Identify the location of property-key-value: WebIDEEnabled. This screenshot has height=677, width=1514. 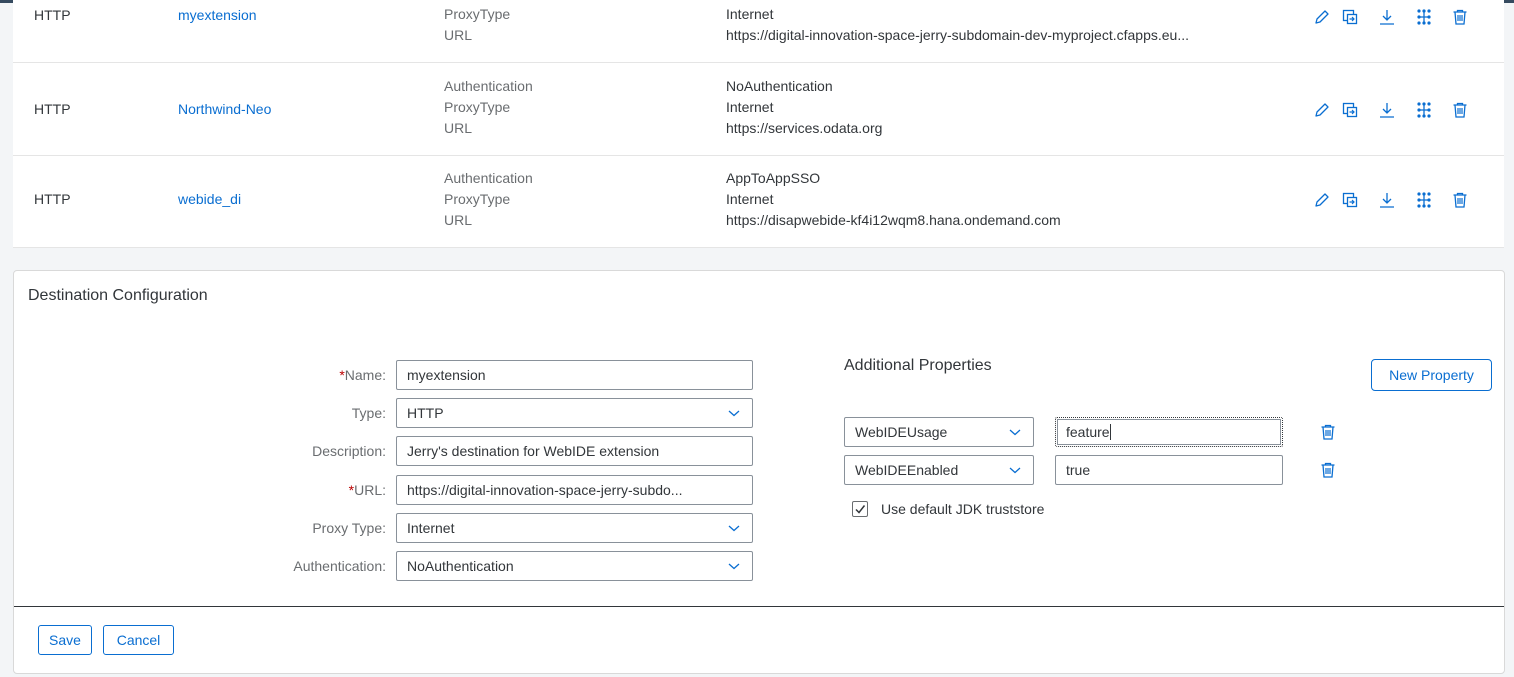
(907, 470).